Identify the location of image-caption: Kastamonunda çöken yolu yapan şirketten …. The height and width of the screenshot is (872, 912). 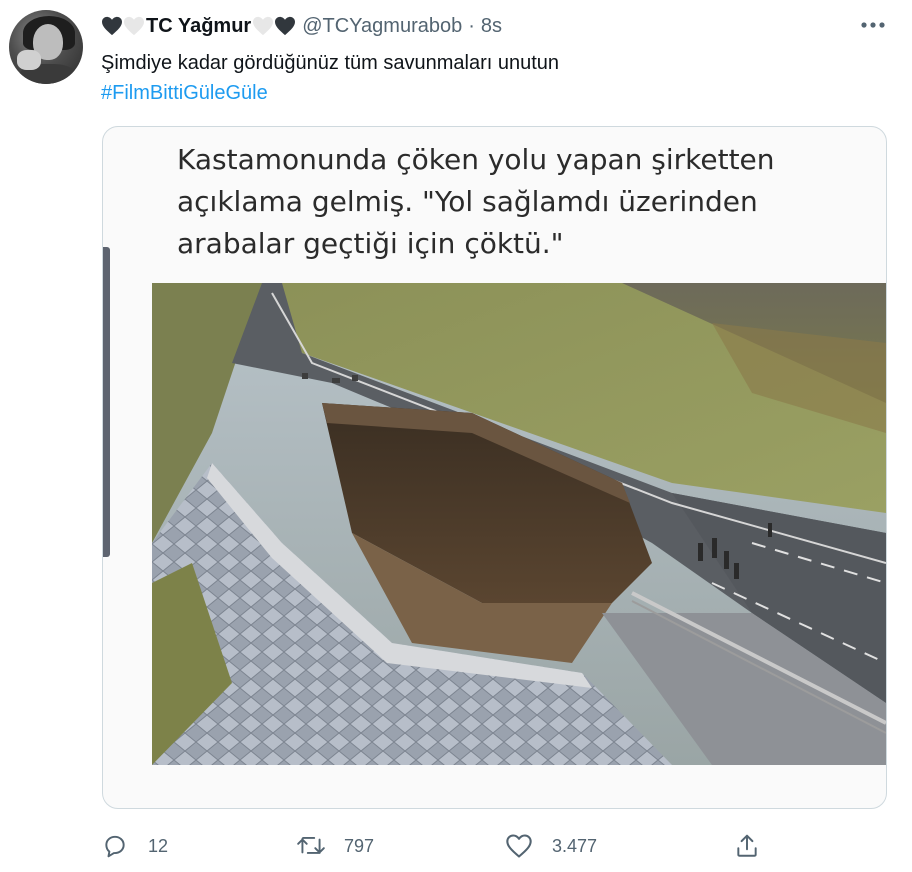
(476, 202).